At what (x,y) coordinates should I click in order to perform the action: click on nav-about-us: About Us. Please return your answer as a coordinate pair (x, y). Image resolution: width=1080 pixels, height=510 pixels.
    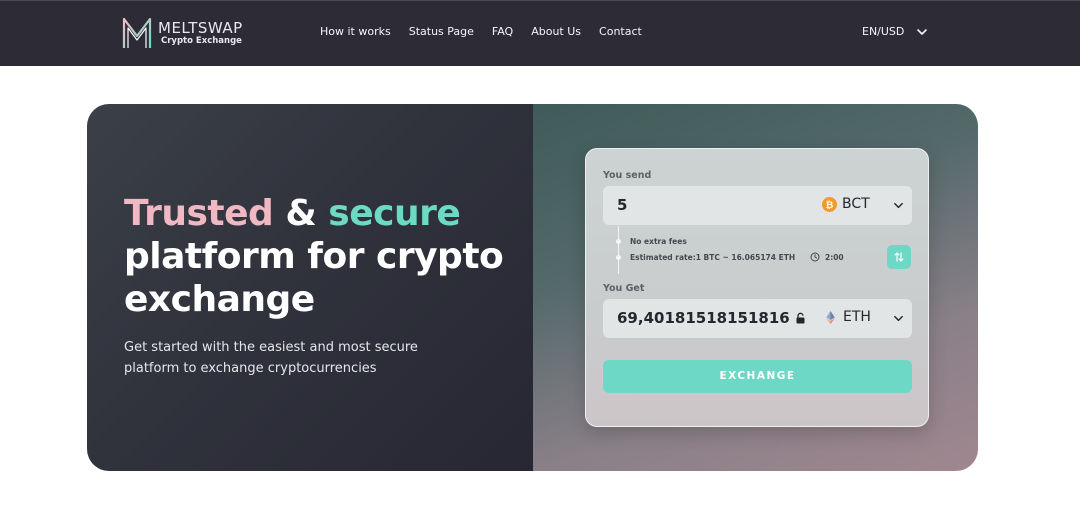
    Looking at the image, I should click on (556, 31).